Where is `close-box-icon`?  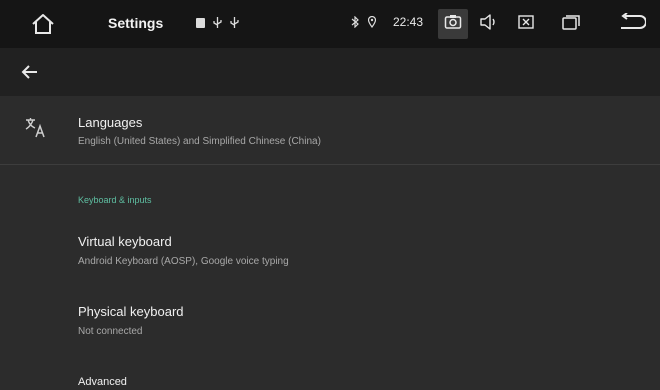 close-box-icon is located at coordinates (526, 24).